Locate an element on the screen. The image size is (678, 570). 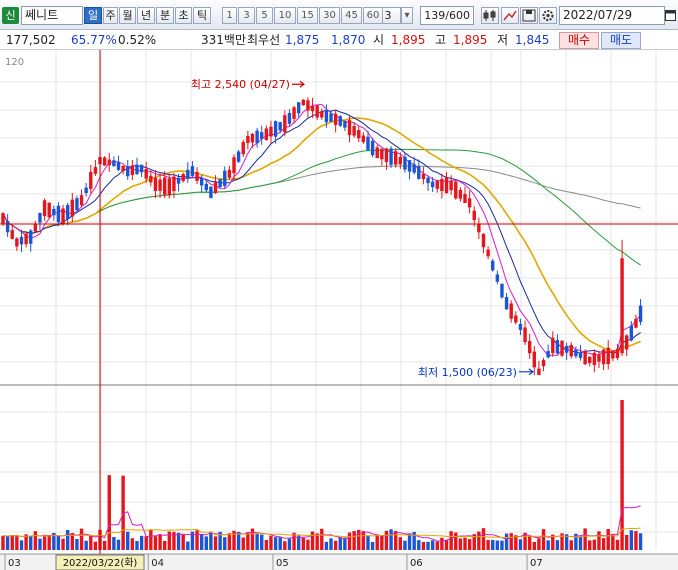
interval-button-3: 3 is located at coordinates (246, 15).